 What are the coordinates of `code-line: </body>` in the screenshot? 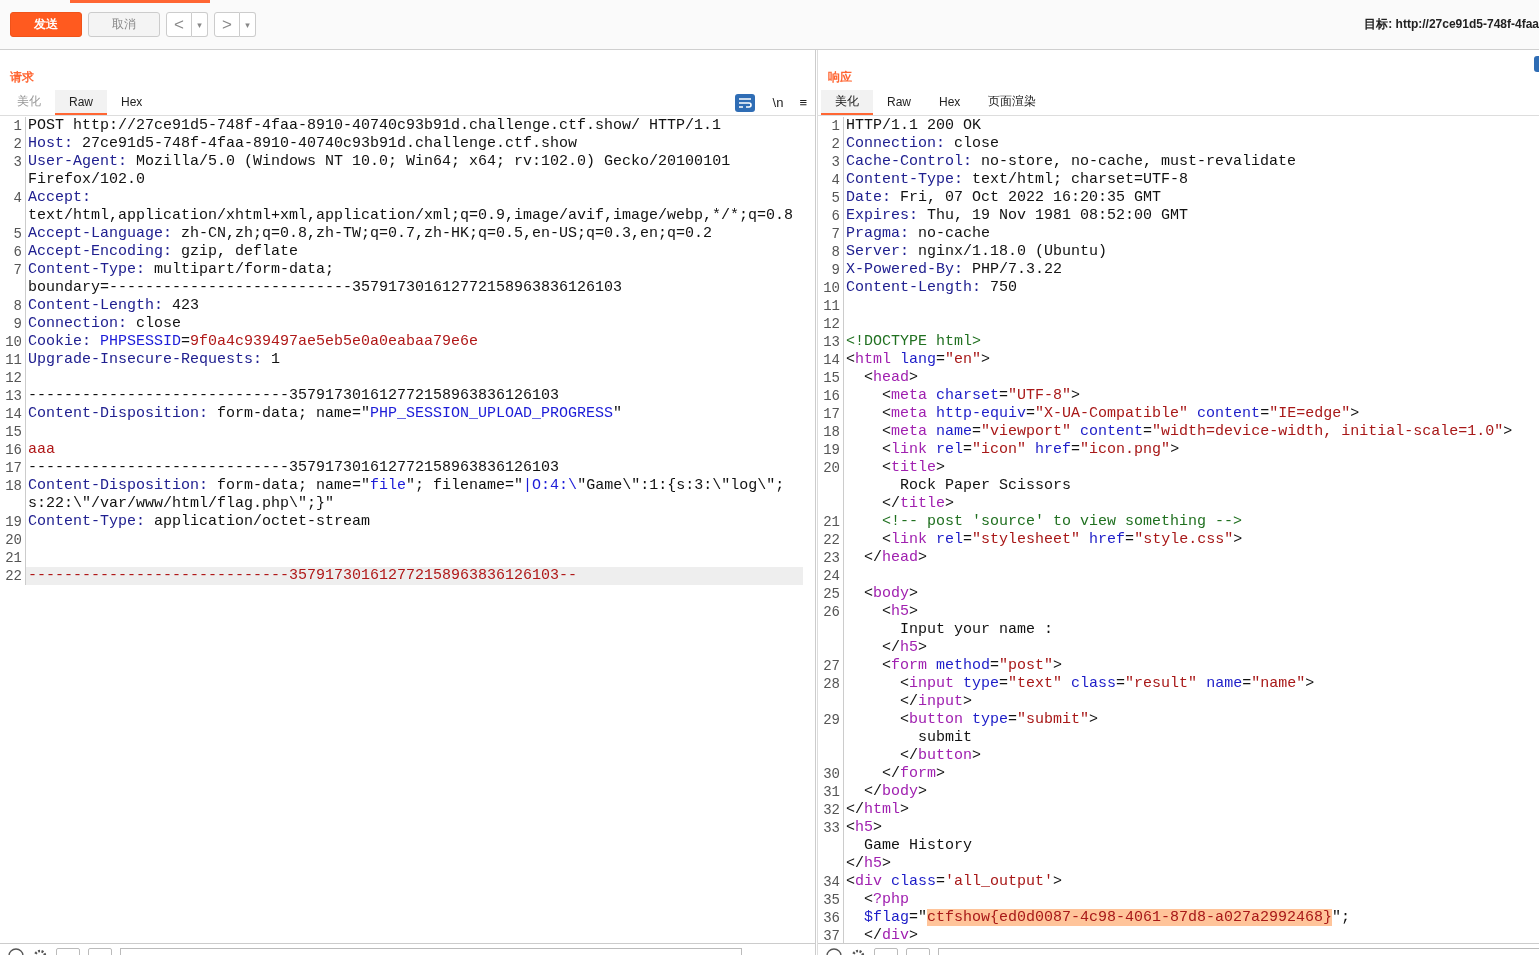 It's located at (896, 792).